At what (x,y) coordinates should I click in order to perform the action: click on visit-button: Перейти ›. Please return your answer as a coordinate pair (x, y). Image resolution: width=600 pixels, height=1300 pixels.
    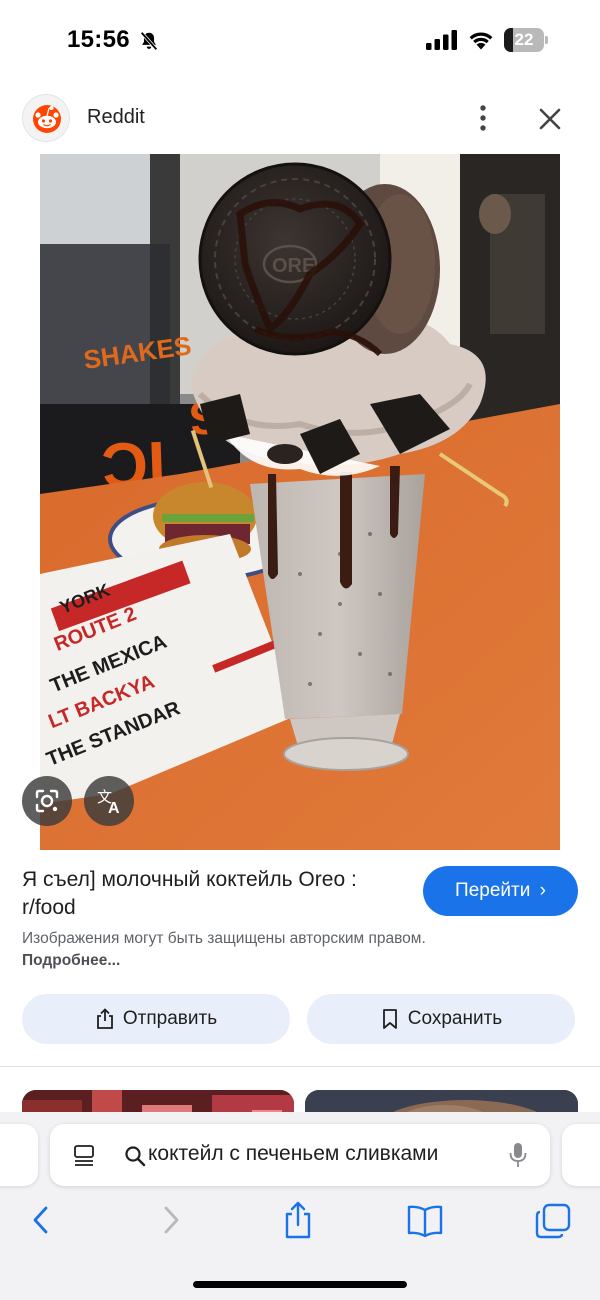
    Looking at the image, I should click on (500, 891).